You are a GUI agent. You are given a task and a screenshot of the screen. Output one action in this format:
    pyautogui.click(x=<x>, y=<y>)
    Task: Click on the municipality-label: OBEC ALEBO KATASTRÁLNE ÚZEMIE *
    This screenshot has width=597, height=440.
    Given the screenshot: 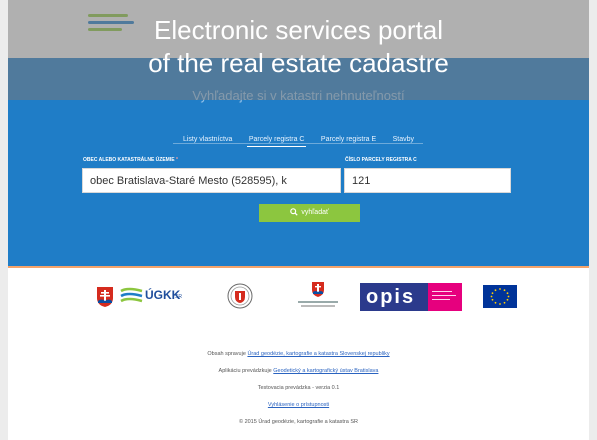 What is the action you would take?
    pyautogui.click(x=130, y=160)
    